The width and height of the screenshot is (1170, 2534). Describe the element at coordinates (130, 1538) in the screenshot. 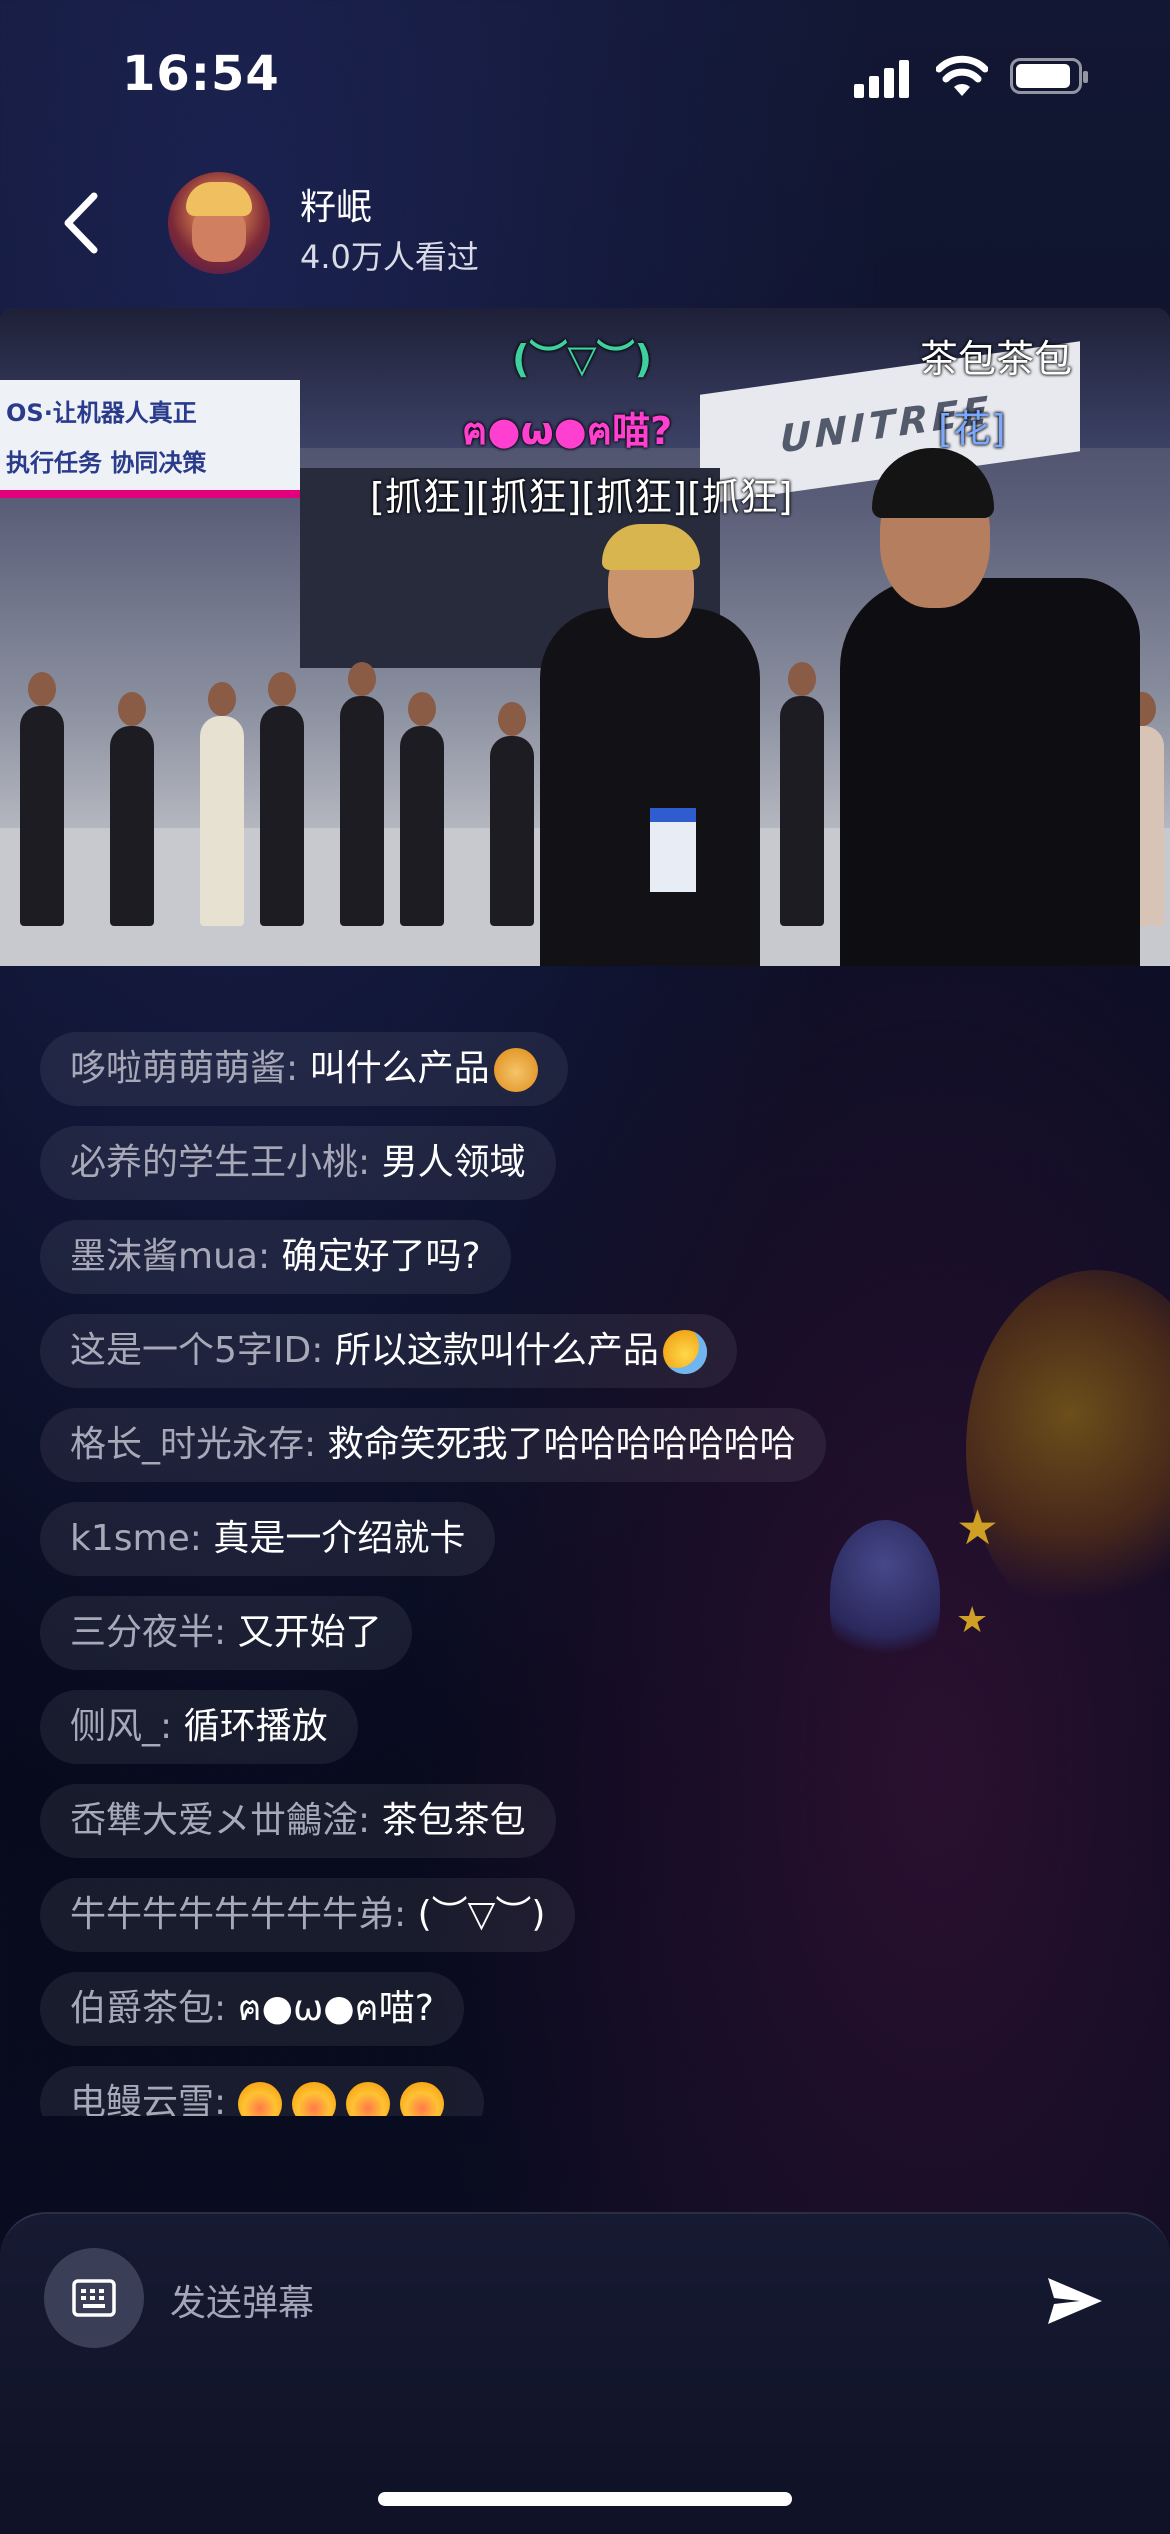

I see `comment-username: k1sme` at that location.